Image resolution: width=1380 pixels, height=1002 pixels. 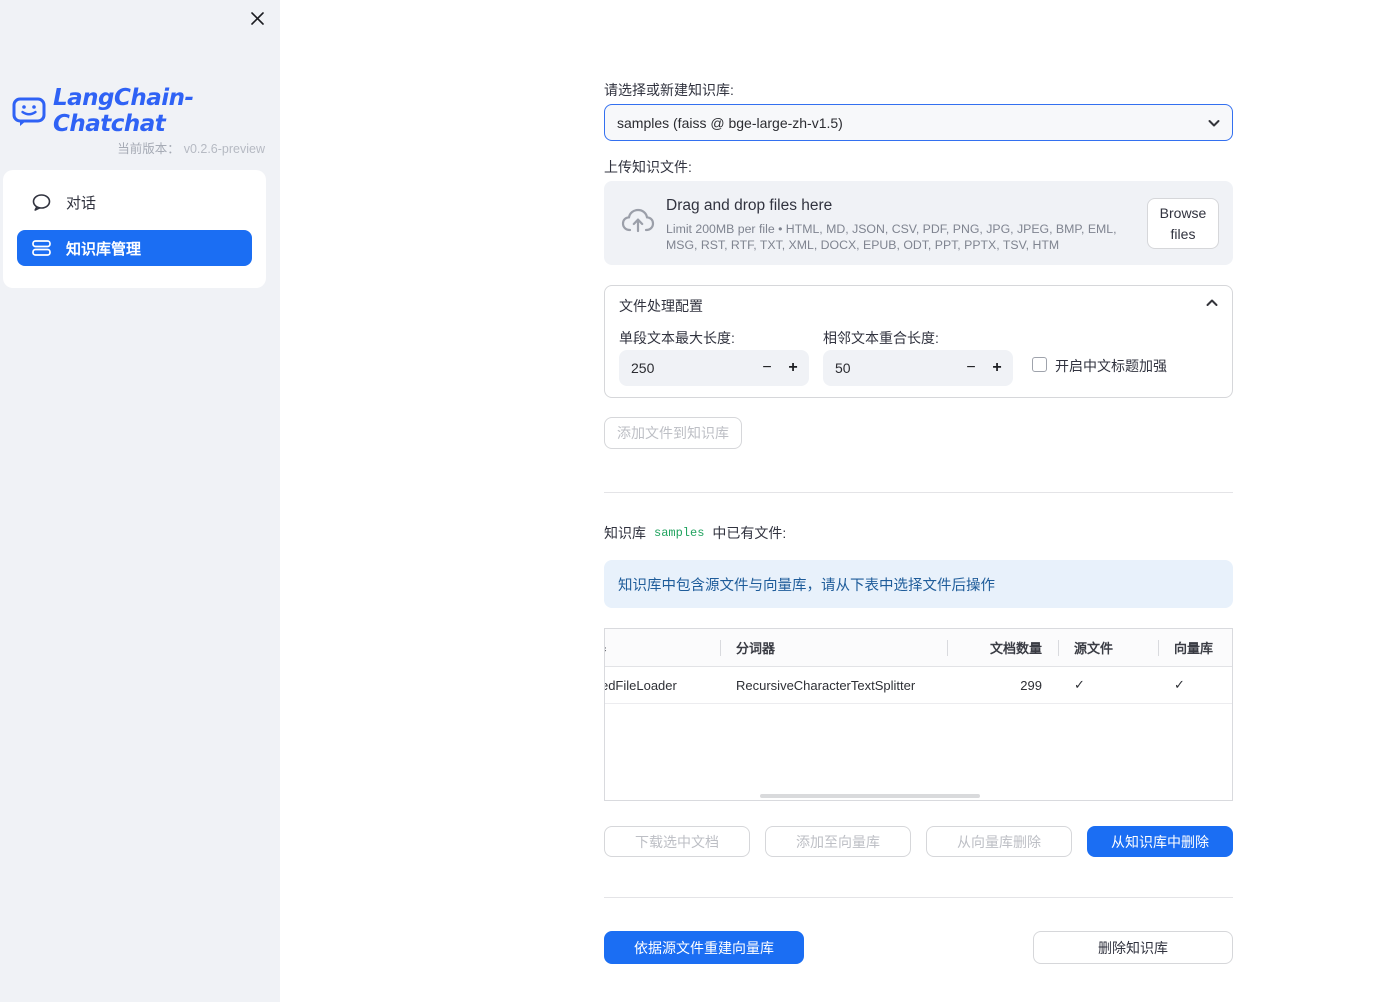 I want to click on app-title: LangChain-Chatchat, so click(x=123, y=111).